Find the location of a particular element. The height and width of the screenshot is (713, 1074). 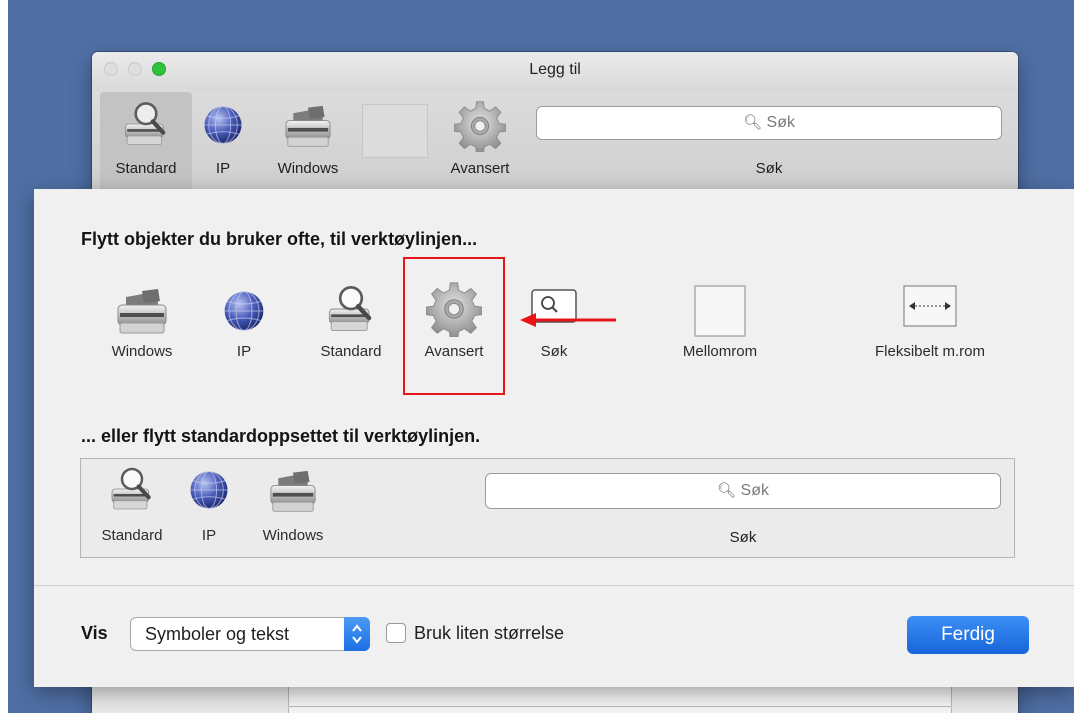

small-size-label: Bruk liten størrelse is located at coordinates (489, 633).